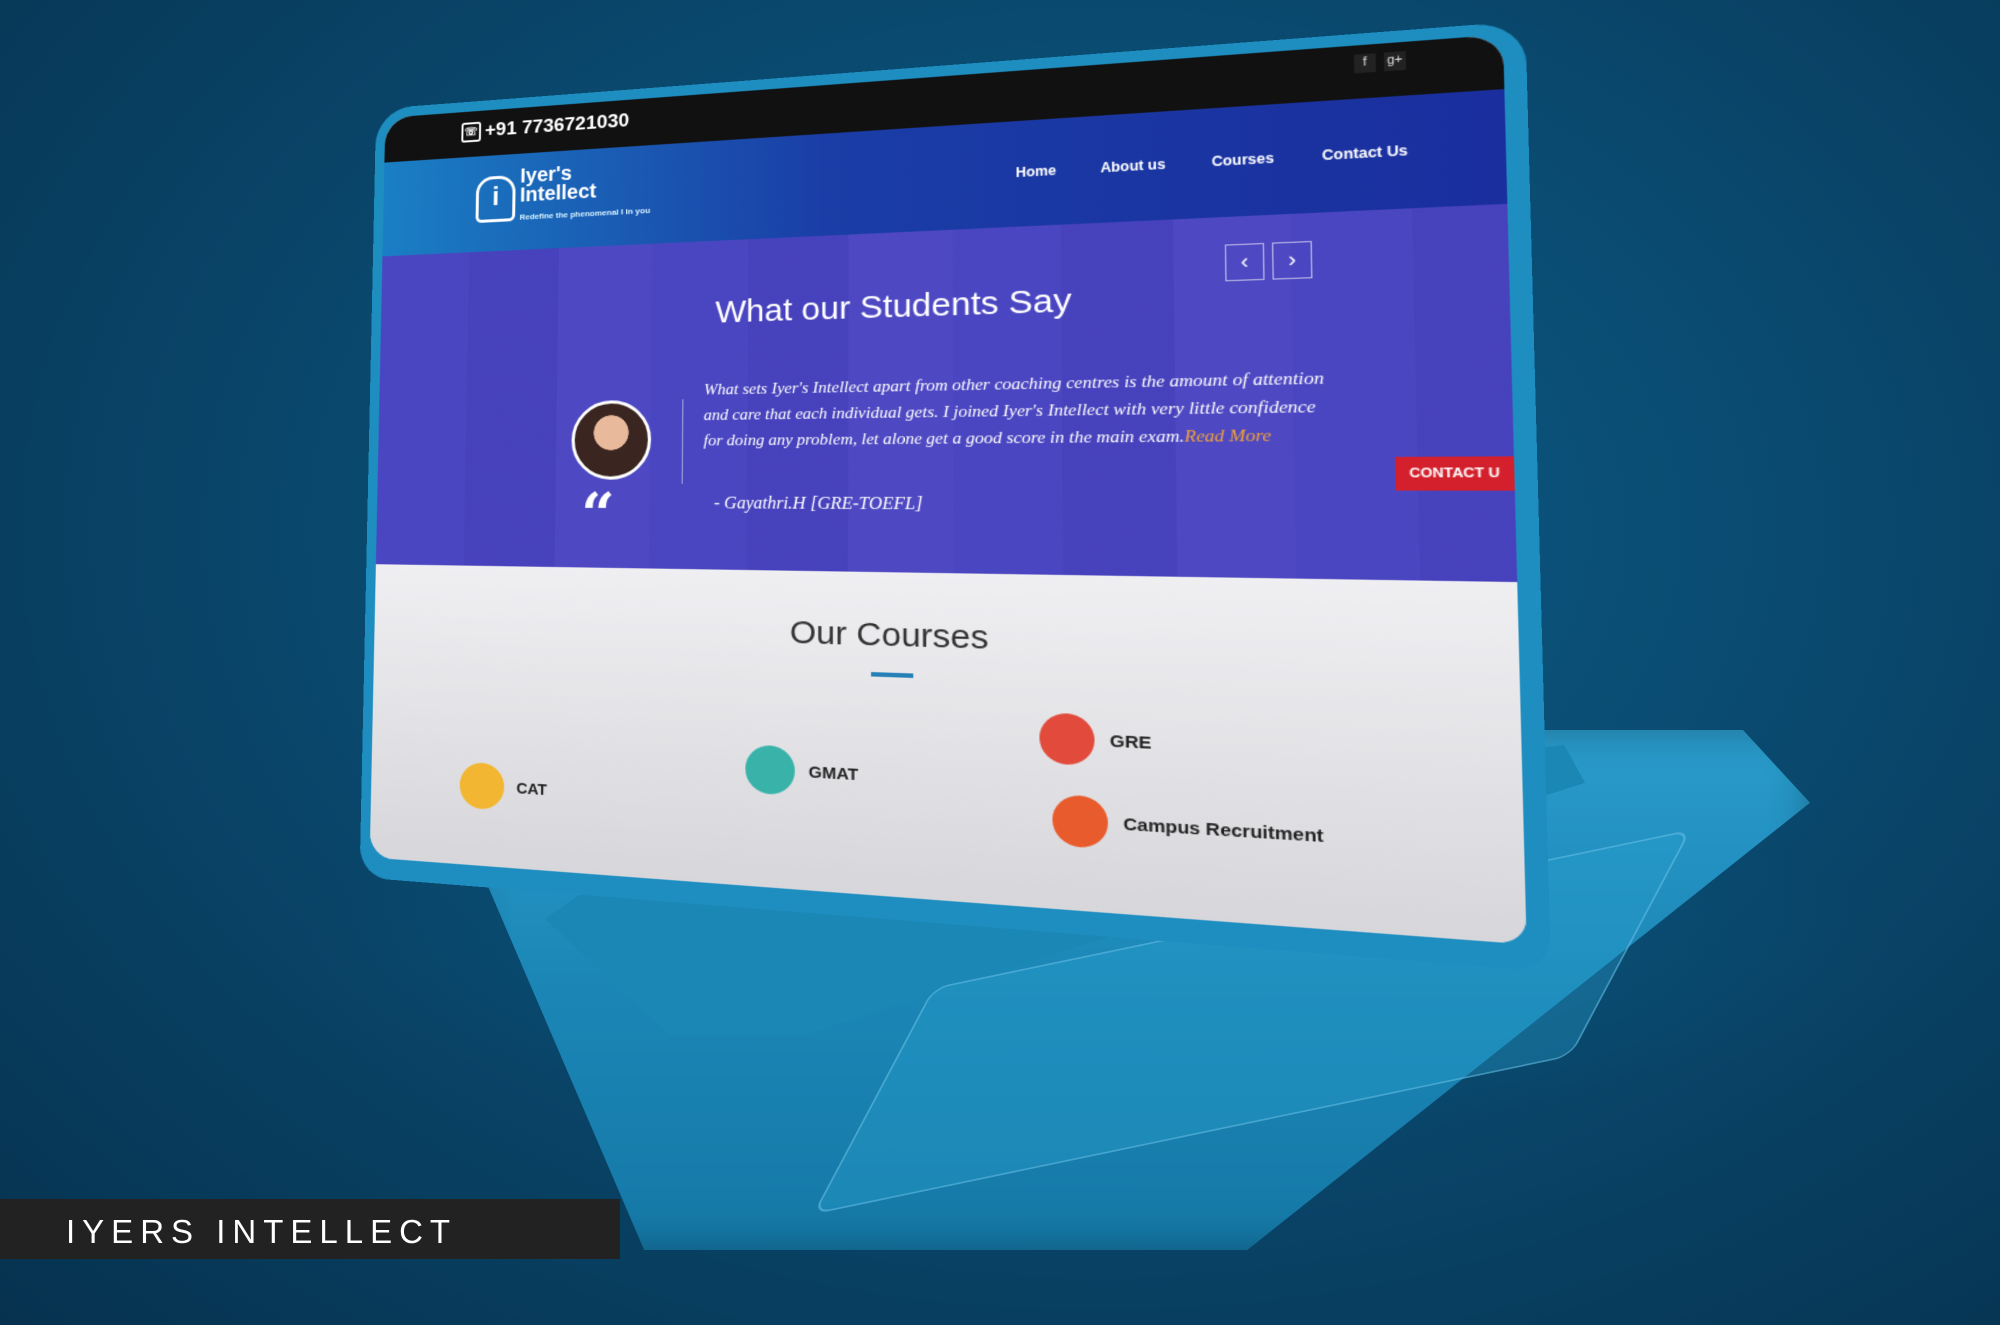 The width and height of the screenshot is (2000, 1325). I want to click on course-gmat: GMAT, so click(801, 771).